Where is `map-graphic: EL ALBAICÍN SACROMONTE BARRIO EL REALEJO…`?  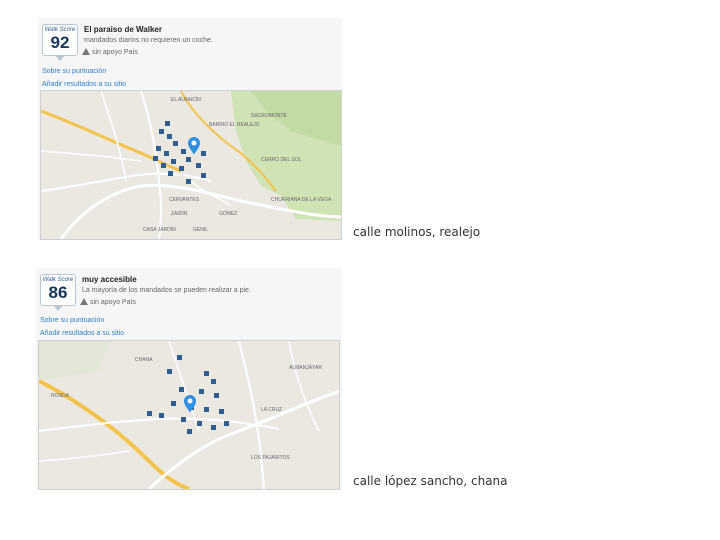 map-graphic: EL ALBAICÍN SACROMONTE BARRIO EL REALEJO… is located at coordinates (191, 165).